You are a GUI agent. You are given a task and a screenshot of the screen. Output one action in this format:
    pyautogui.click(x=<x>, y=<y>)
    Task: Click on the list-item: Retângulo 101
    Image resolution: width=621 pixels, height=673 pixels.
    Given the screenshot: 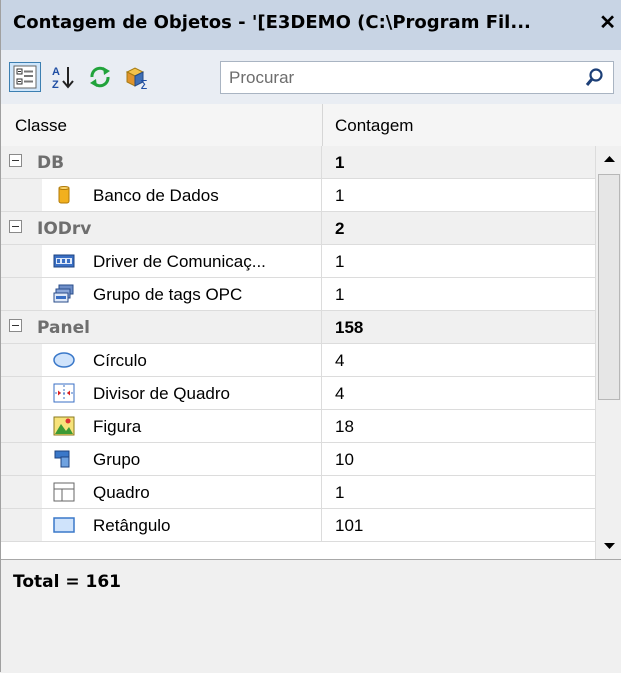 What is the action you would take?
    pyautogui.click(x=298, y=525)
    